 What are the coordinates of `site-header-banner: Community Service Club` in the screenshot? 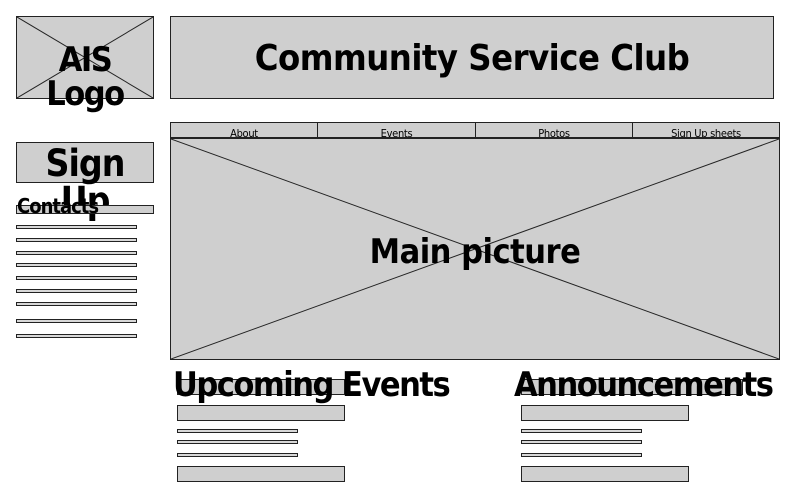 It's located at (472, 57).